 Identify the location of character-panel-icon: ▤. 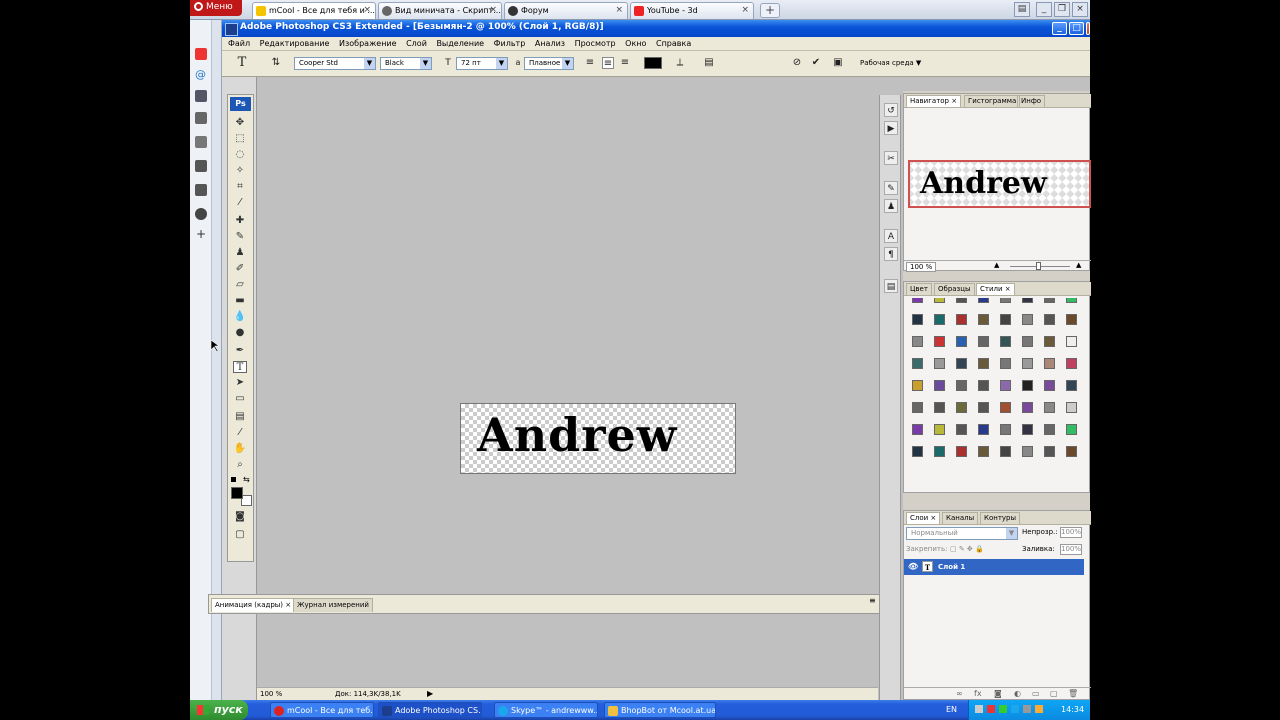
(709, 63).